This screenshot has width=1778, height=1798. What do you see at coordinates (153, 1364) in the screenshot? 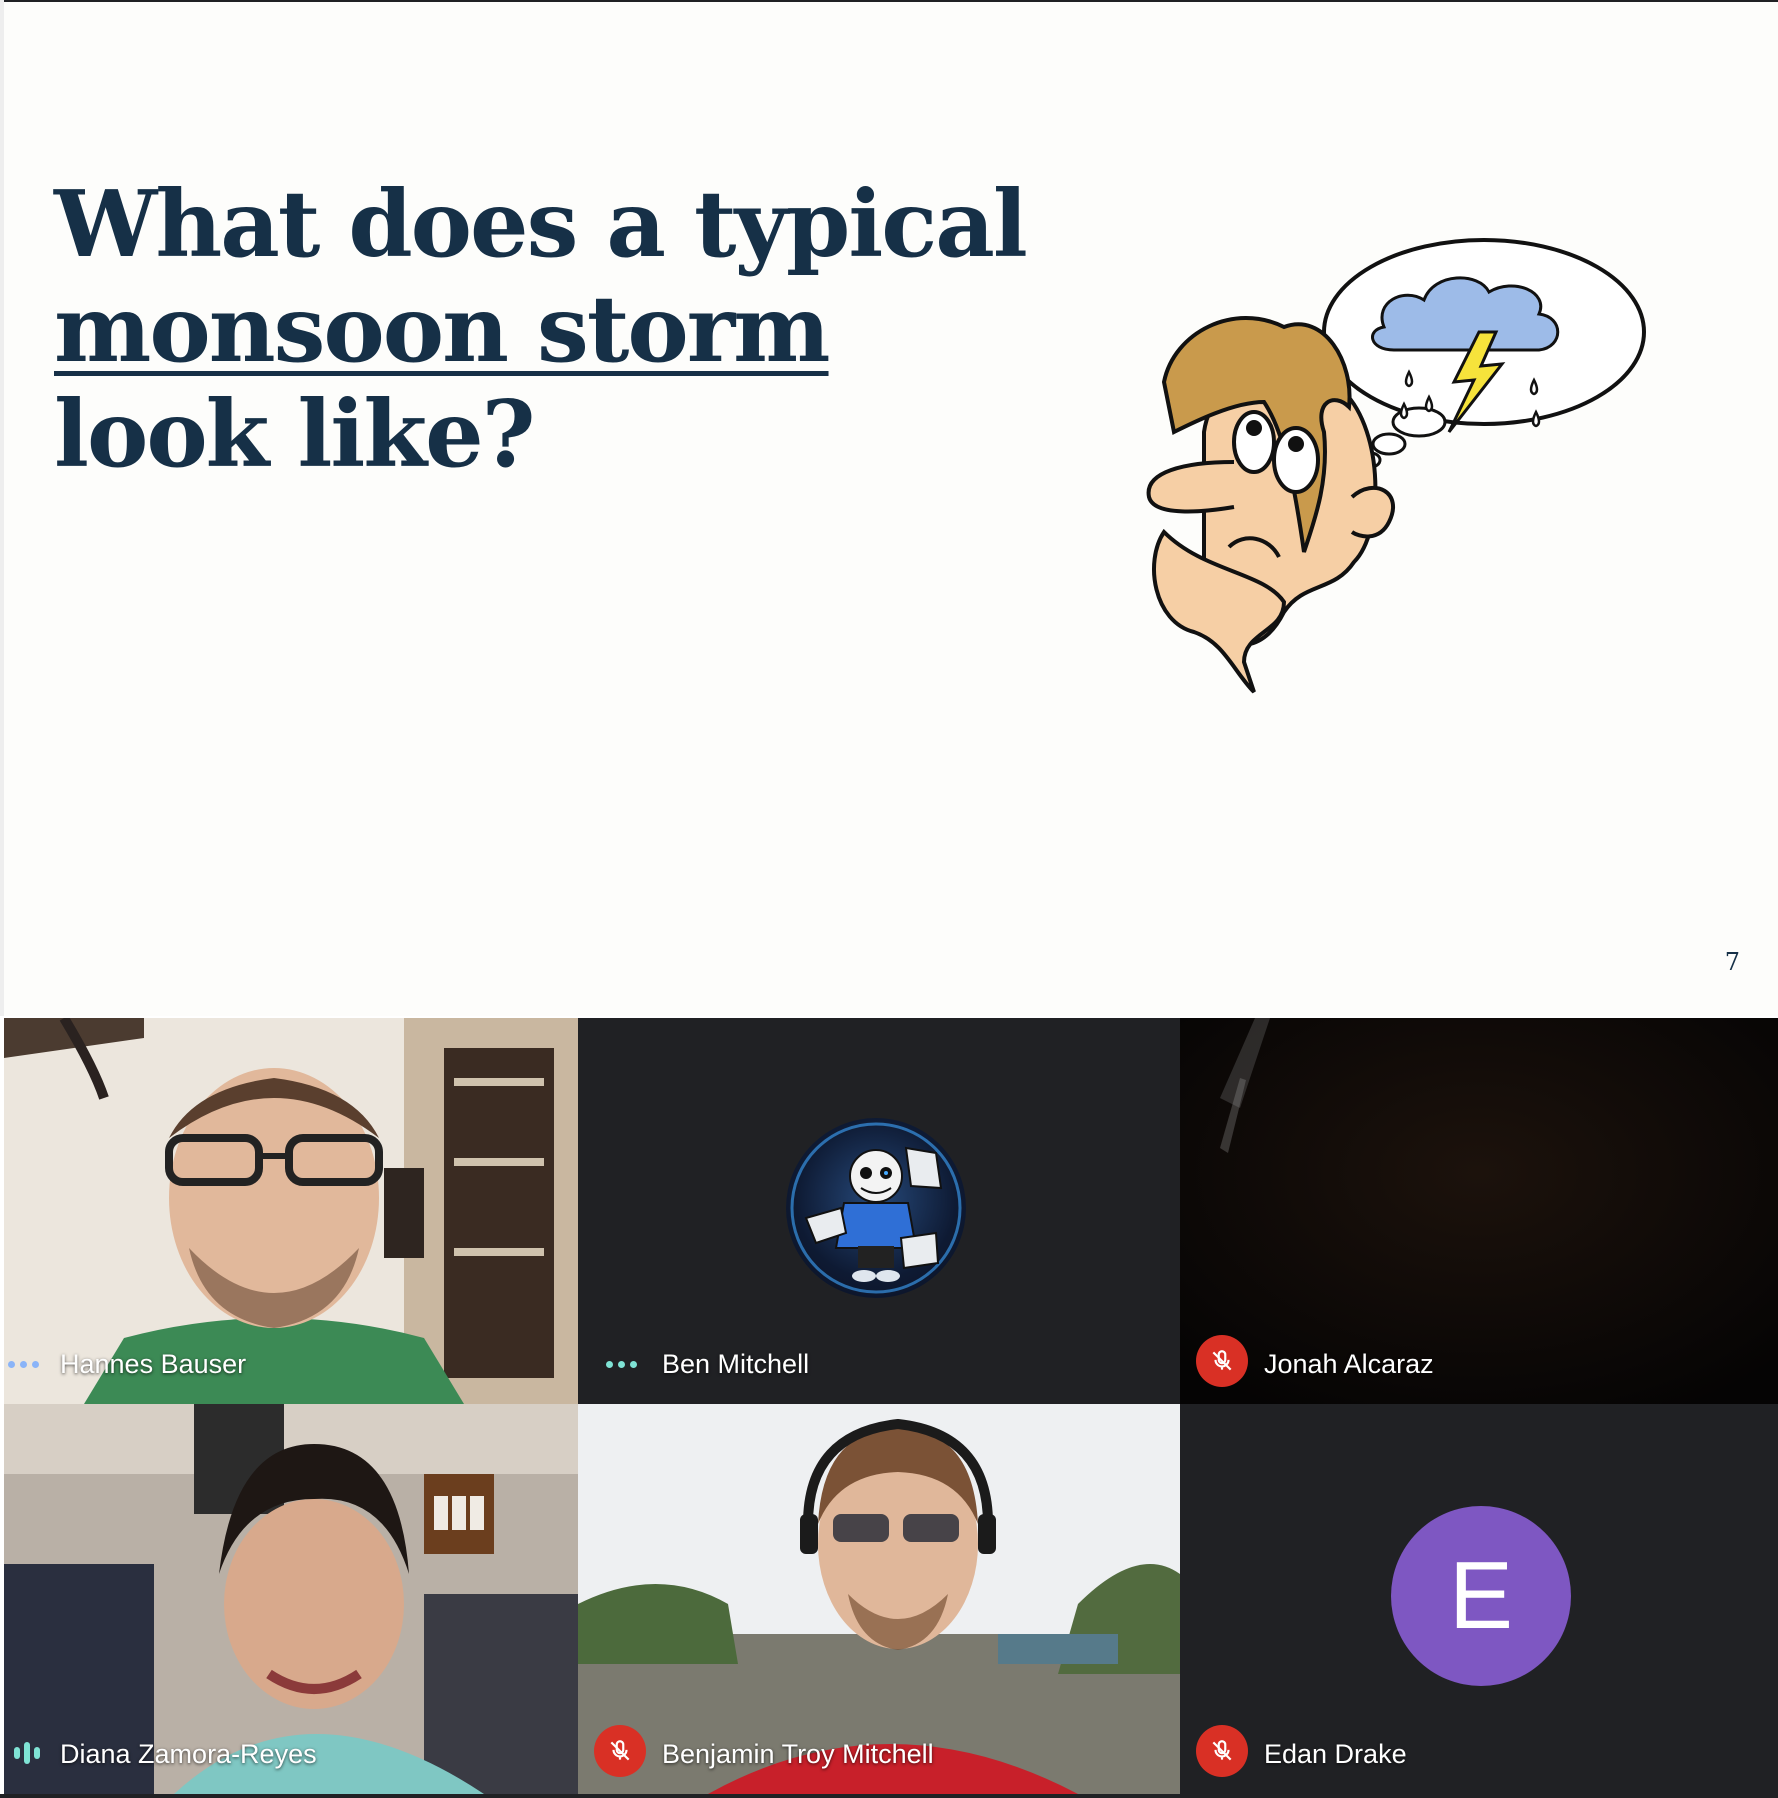
I see `participant-name: Hannes Bauser` at bounding box center [153, 1364].